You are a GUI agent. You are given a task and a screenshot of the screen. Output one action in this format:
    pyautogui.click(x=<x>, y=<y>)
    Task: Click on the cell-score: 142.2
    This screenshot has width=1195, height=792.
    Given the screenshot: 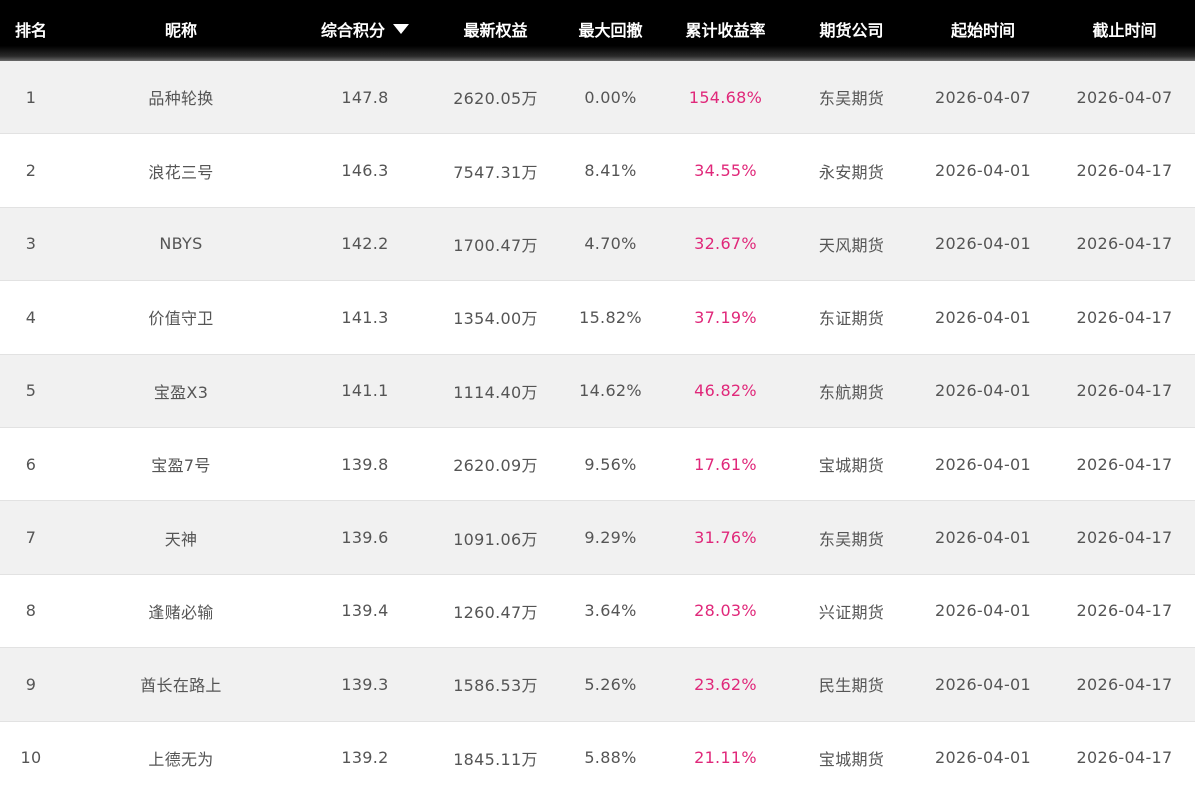 What is the action you would take?
    pyautogui.click(x=365, y=244)
    